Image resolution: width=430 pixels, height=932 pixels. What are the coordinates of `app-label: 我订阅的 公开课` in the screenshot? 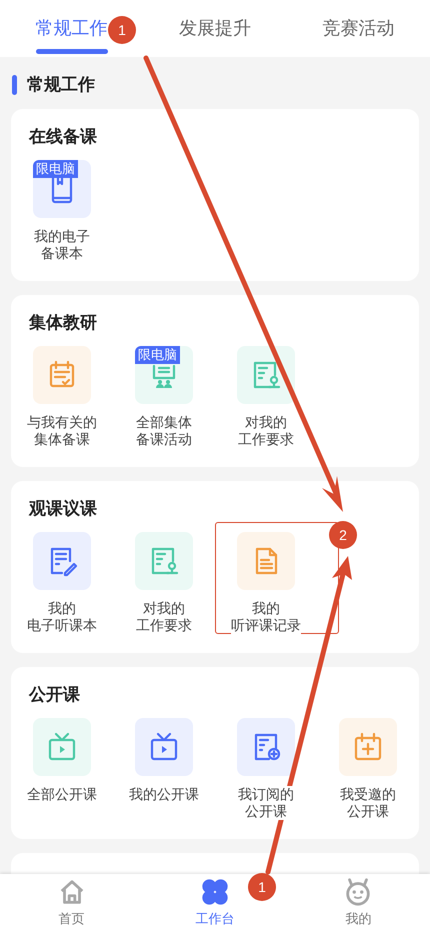 It's located at (266, 803).